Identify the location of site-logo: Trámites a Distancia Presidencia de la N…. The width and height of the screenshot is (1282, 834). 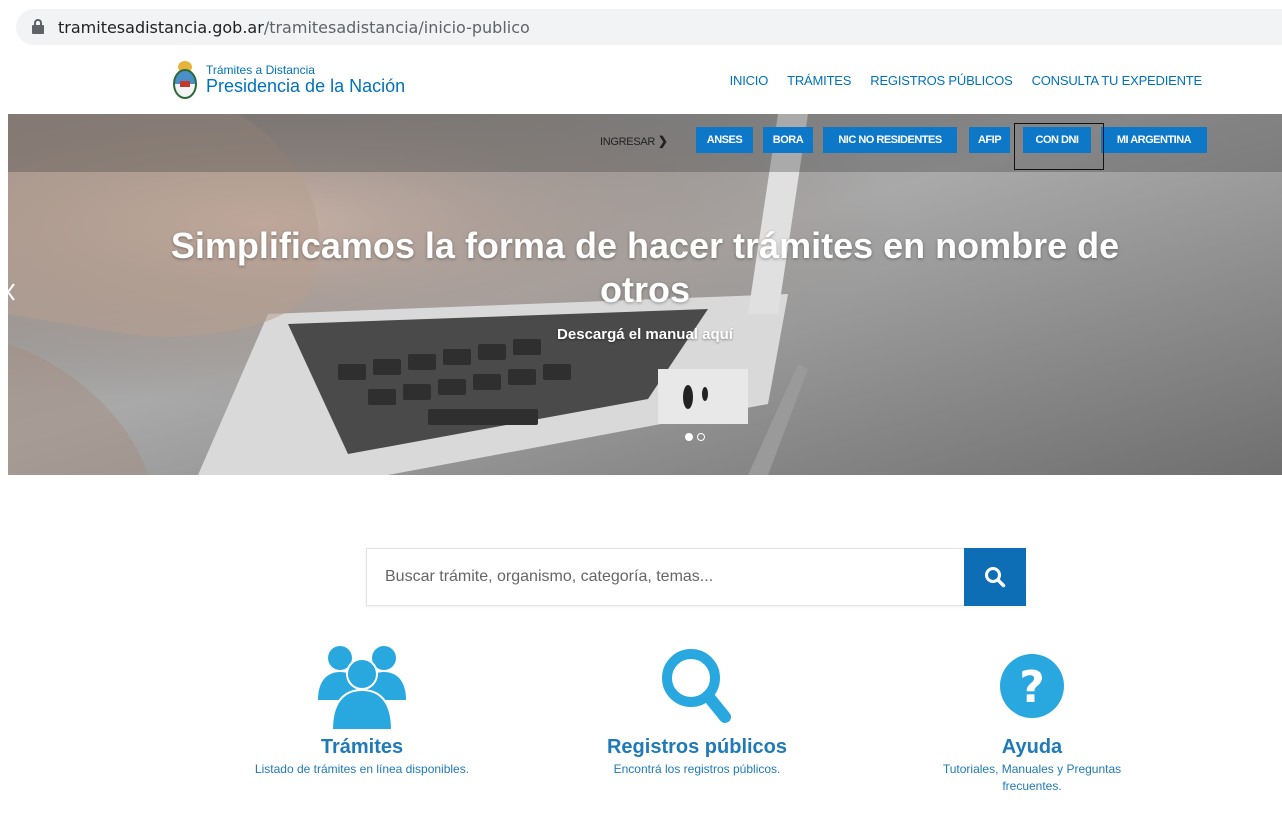
(288, 80).